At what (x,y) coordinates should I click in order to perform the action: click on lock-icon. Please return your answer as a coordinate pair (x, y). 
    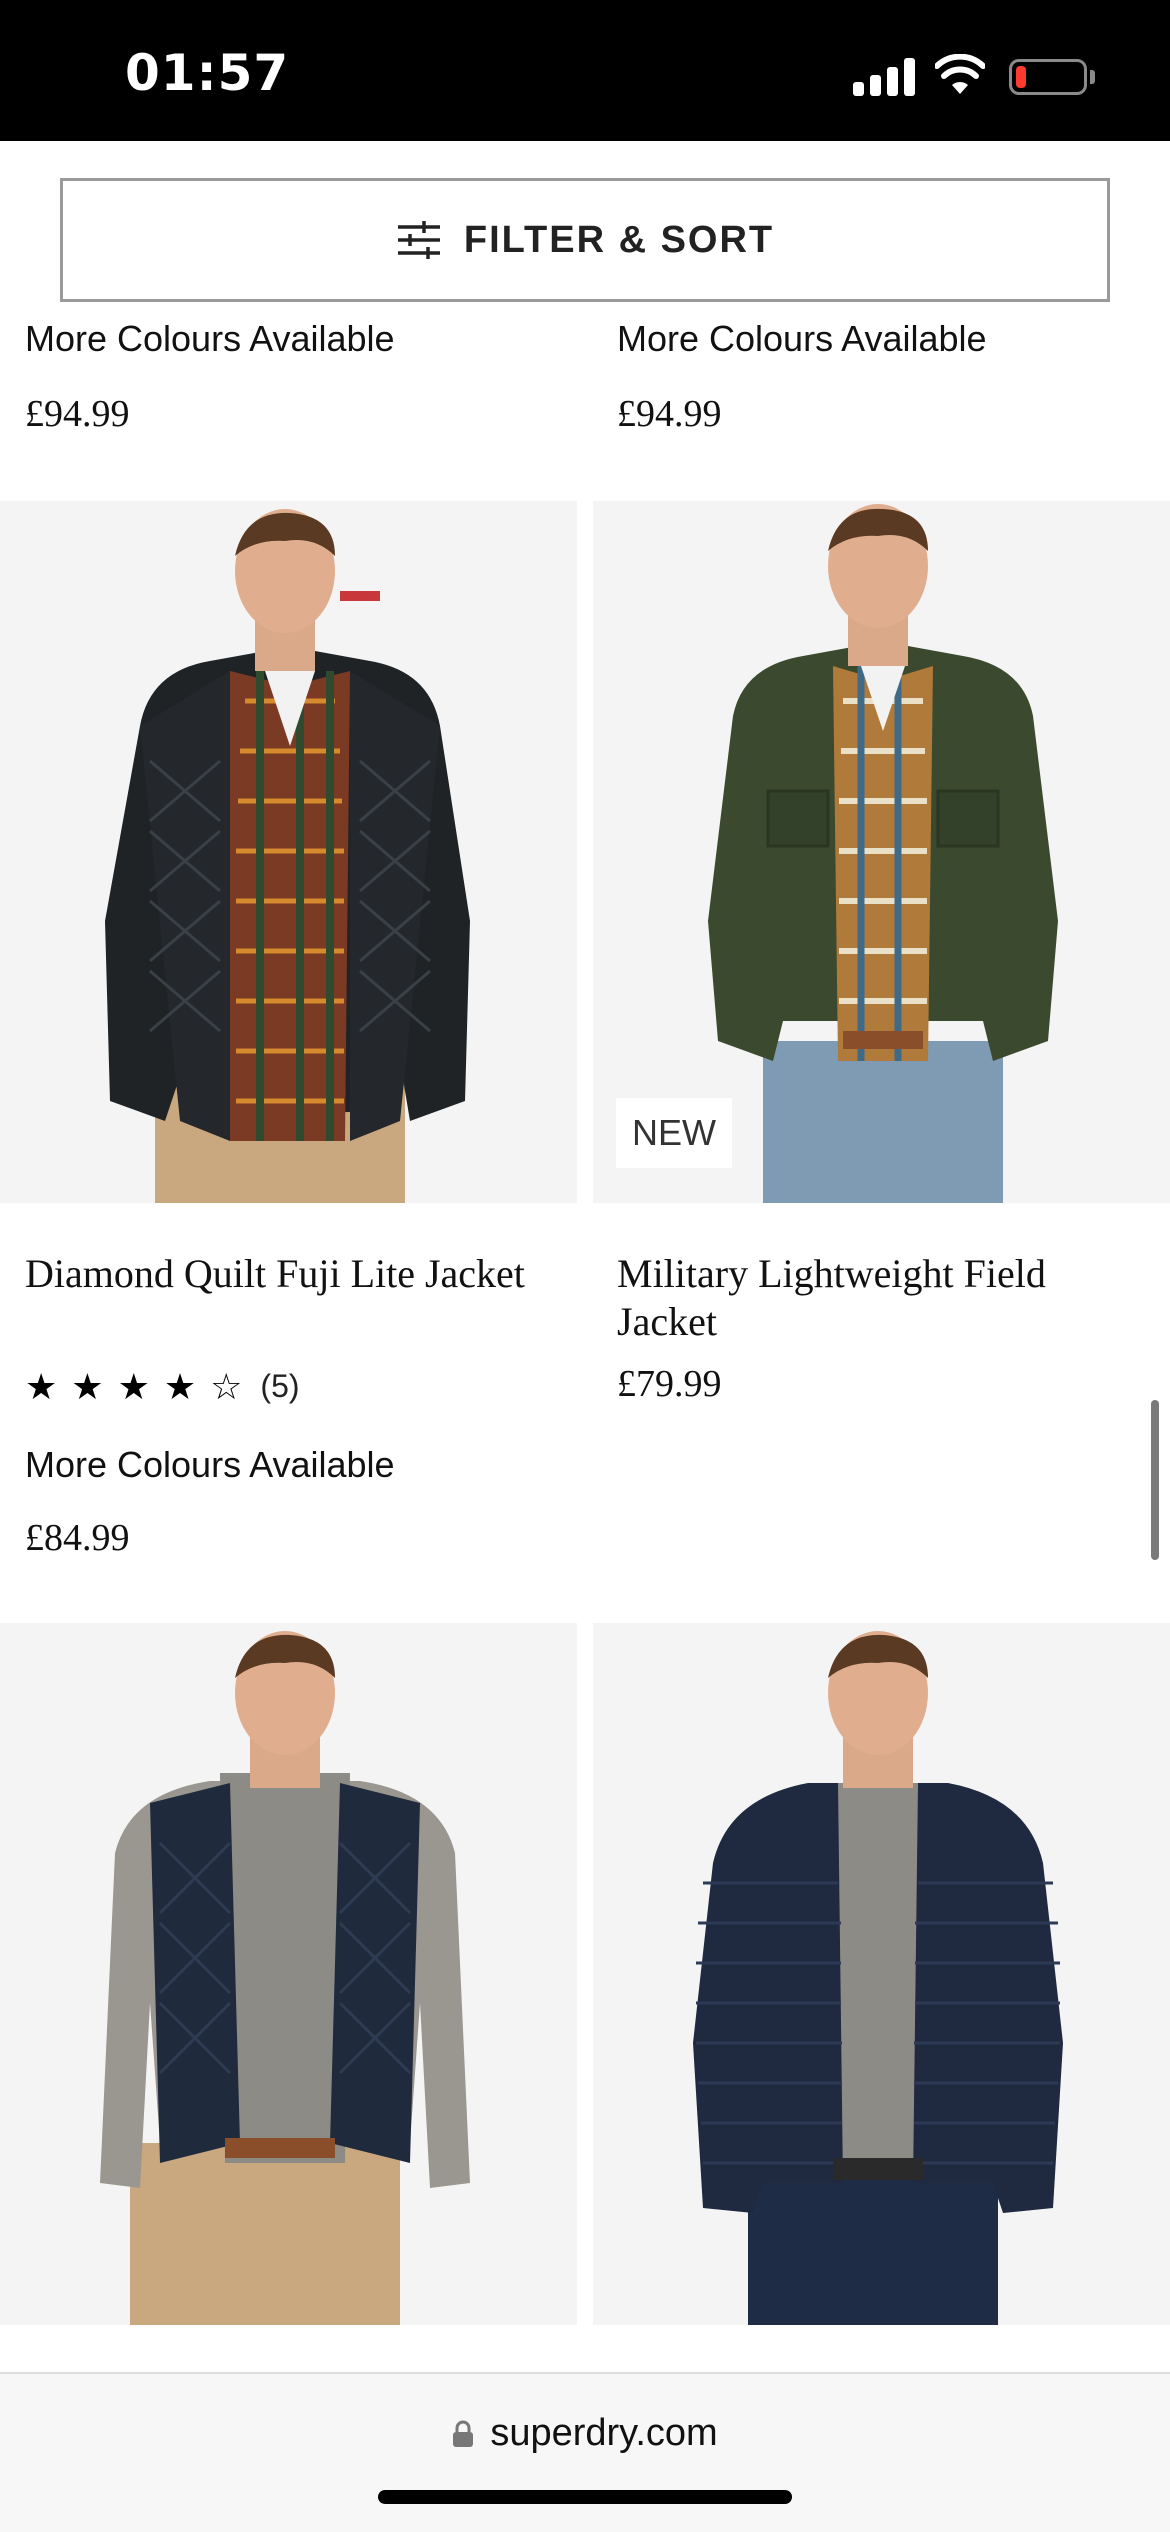
    Looking at the image, I should click on (463, 2433).